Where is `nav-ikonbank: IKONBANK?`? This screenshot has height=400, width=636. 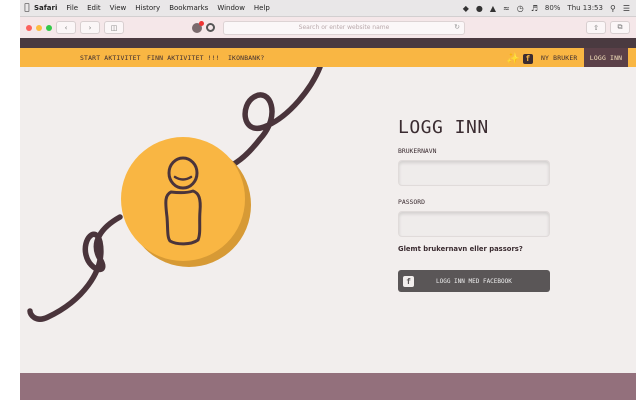
nav-ikonbank: IKONBANK? is located at coordinates (246, 58).